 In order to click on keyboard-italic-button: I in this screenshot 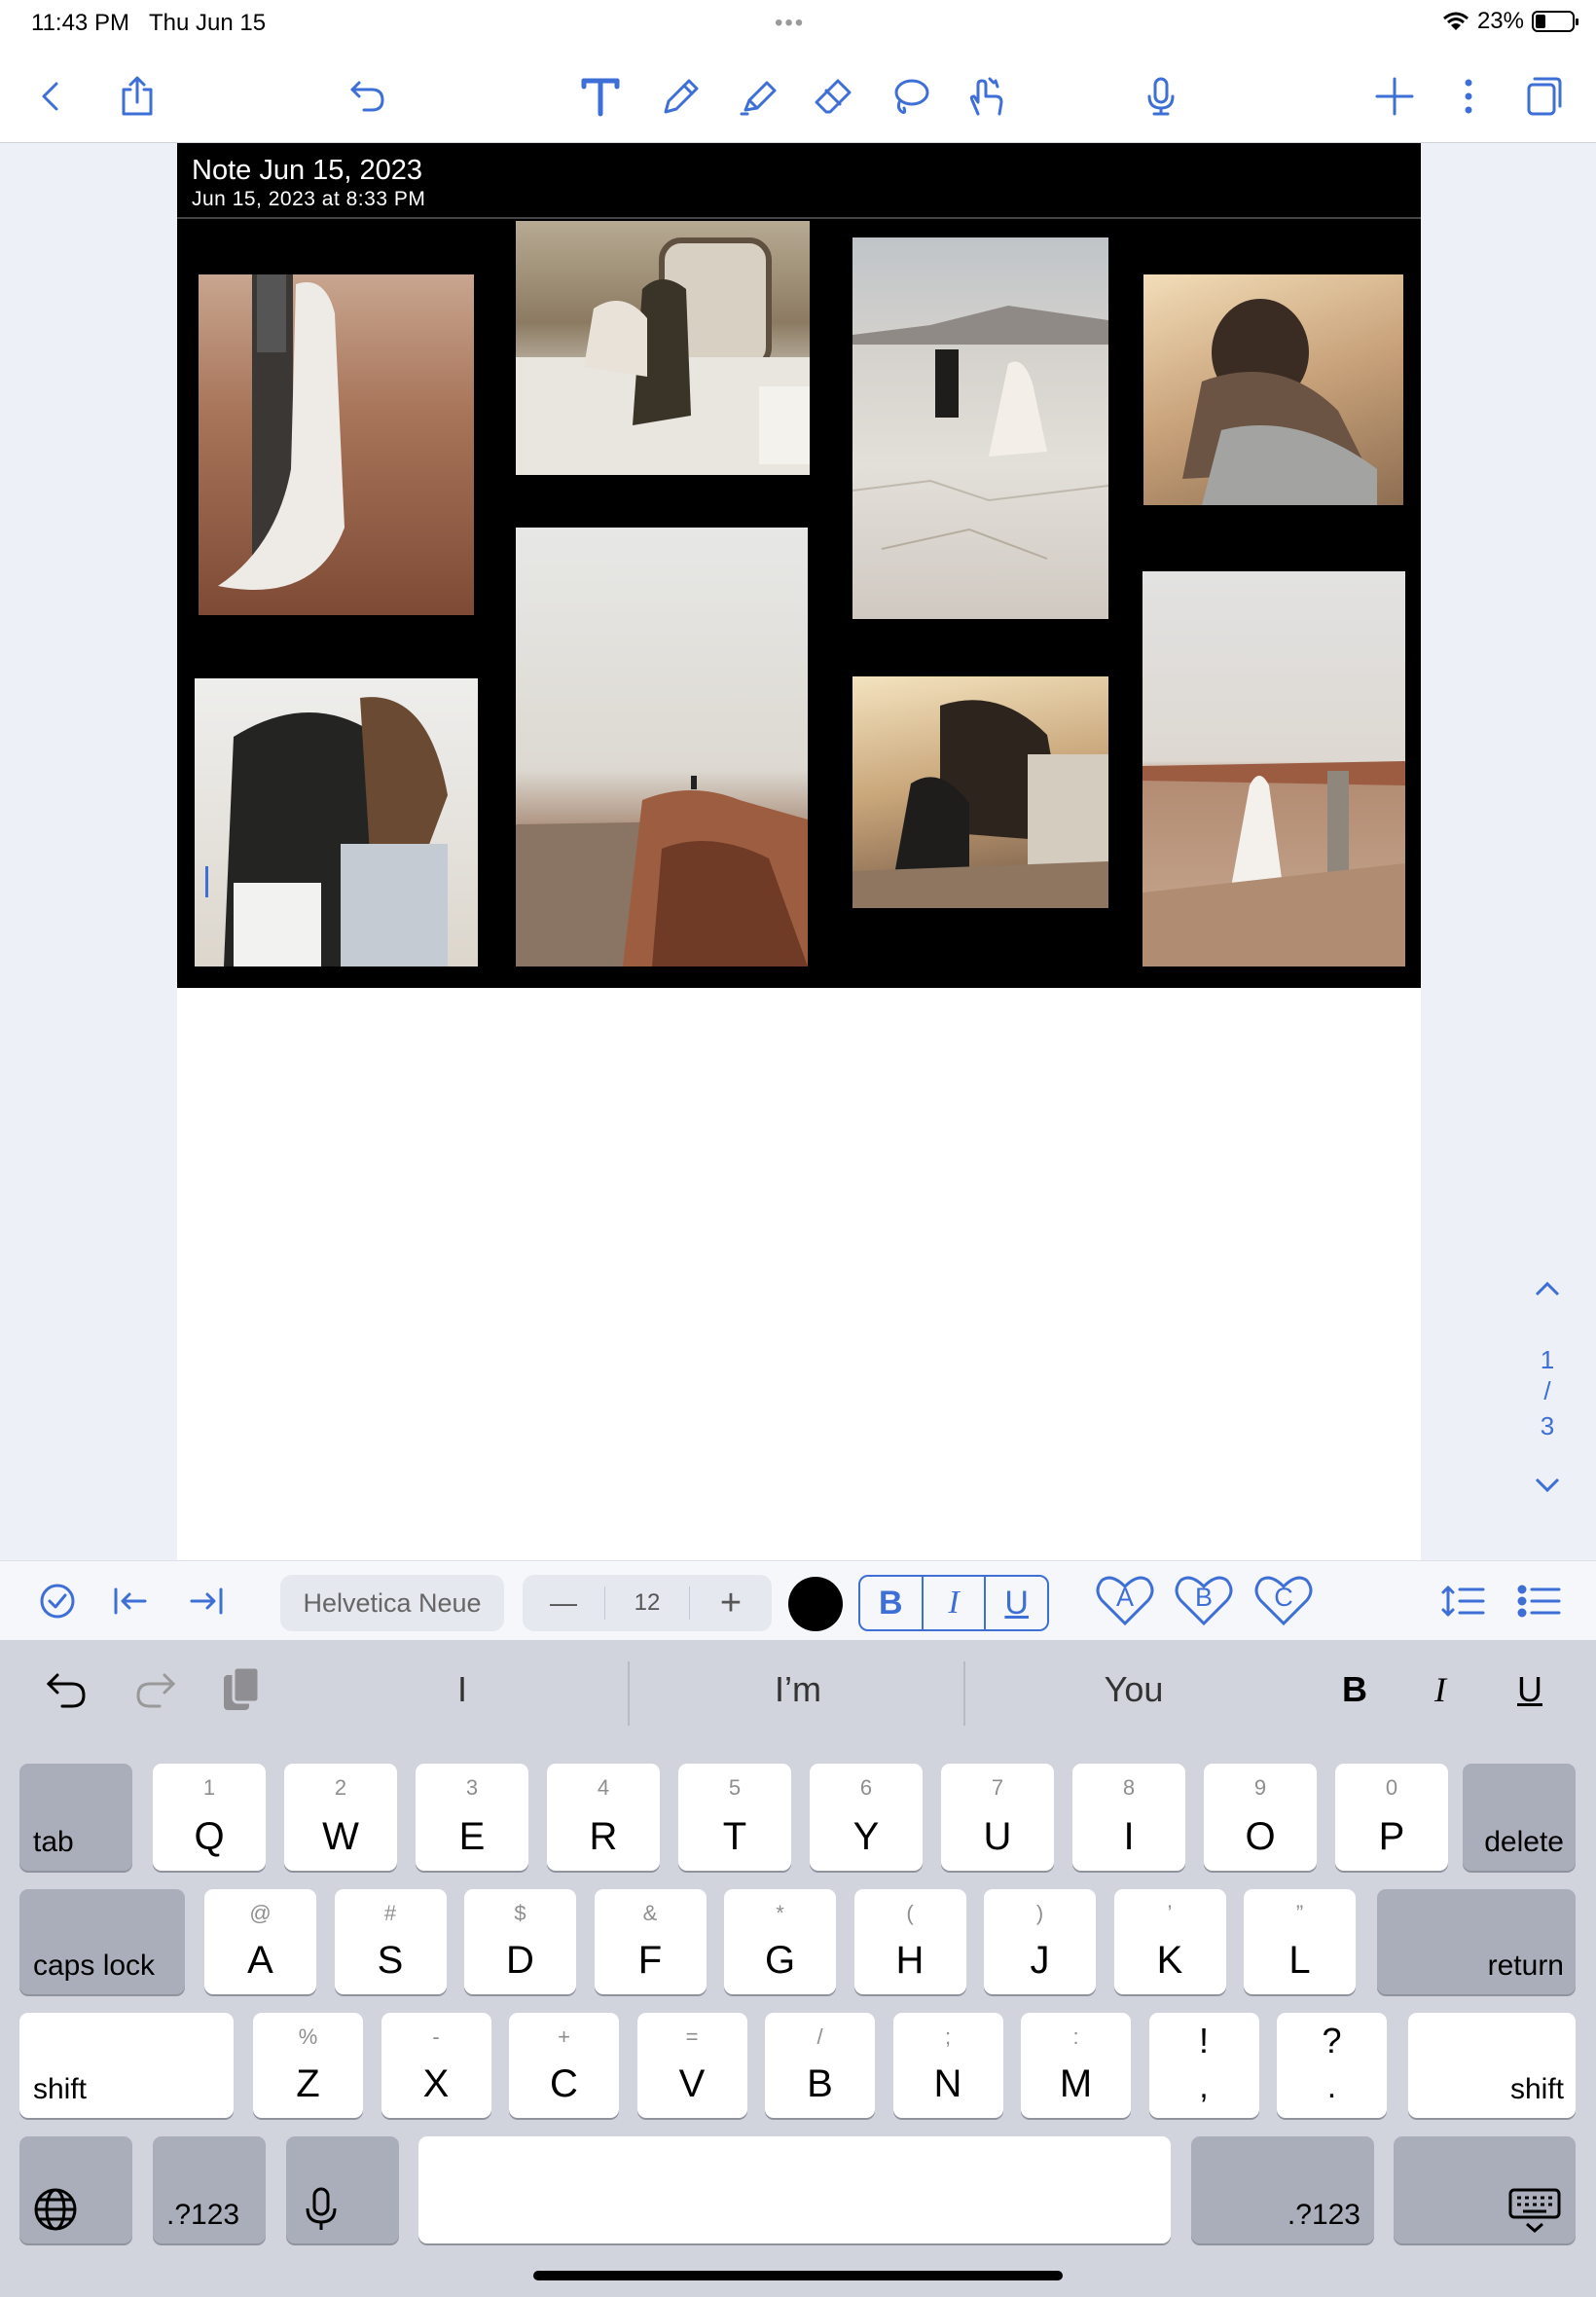, I will do `click(1440, 1689)`.